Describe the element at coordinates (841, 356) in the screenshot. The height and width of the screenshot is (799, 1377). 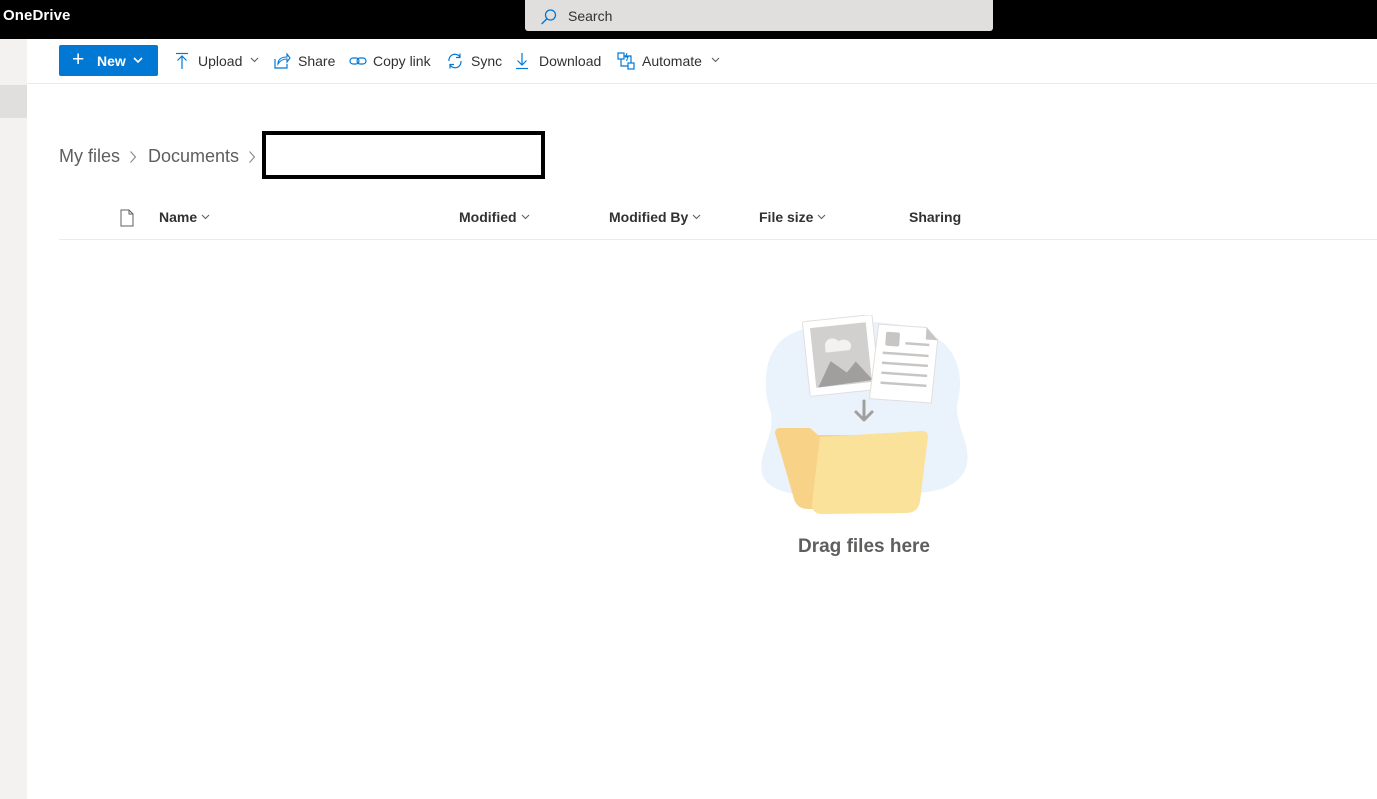
I see `photo-card-icon` at that location.